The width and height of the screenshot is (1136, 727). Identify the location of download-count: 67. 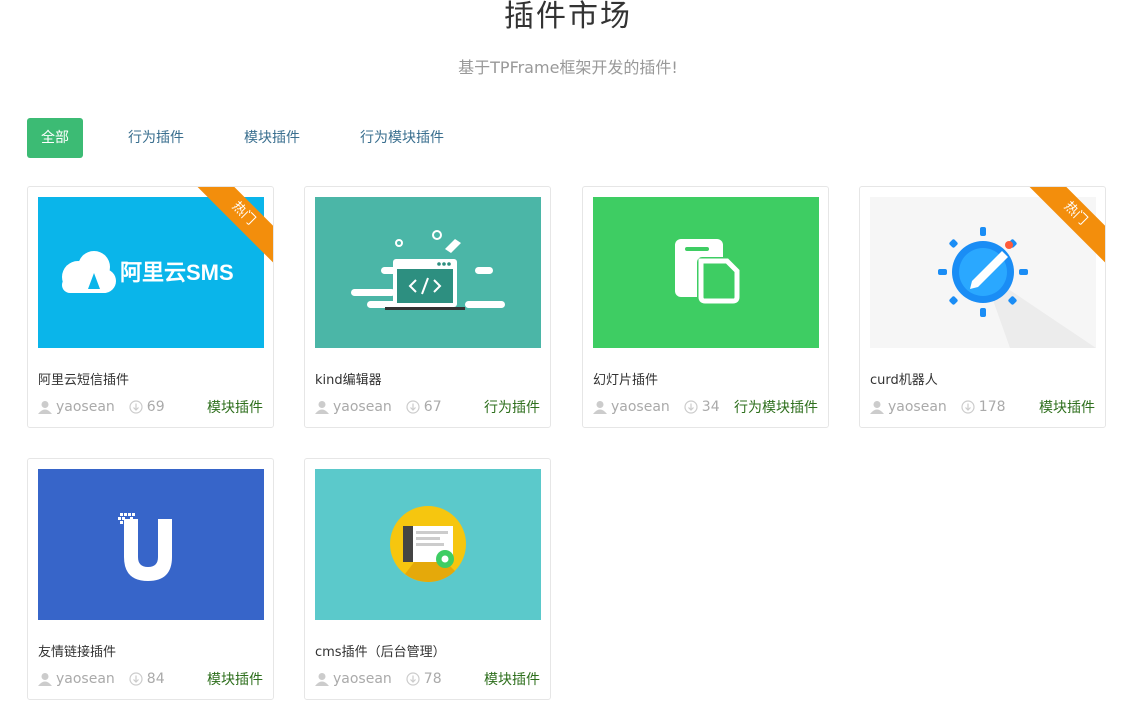
(432, 407).